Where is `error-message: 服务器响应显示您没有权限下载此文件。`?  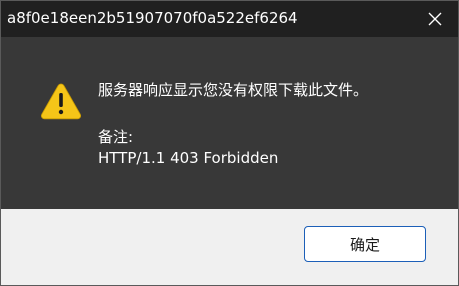
error-message: 服务器响应显示您没有权限下载此文件。 is located at coordinates (233, 90).